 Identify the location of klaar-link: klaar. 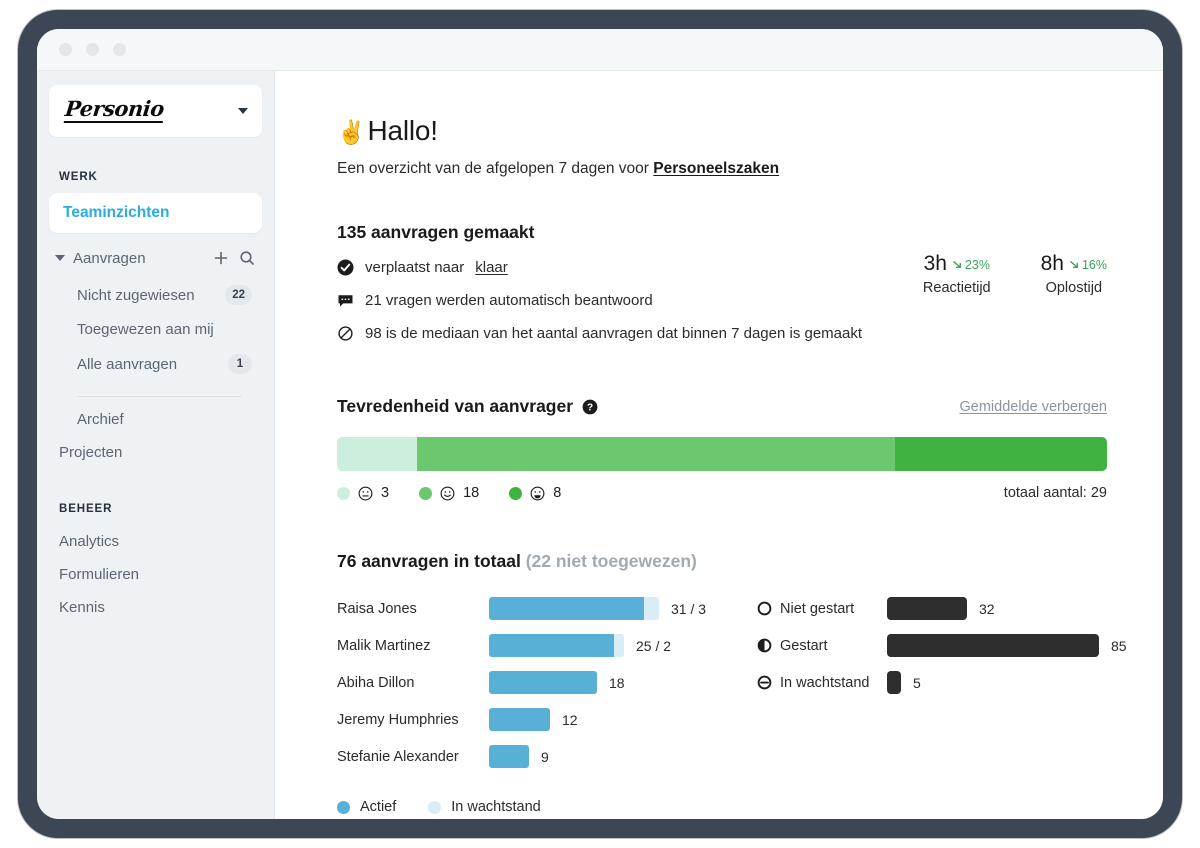
(491, 267).